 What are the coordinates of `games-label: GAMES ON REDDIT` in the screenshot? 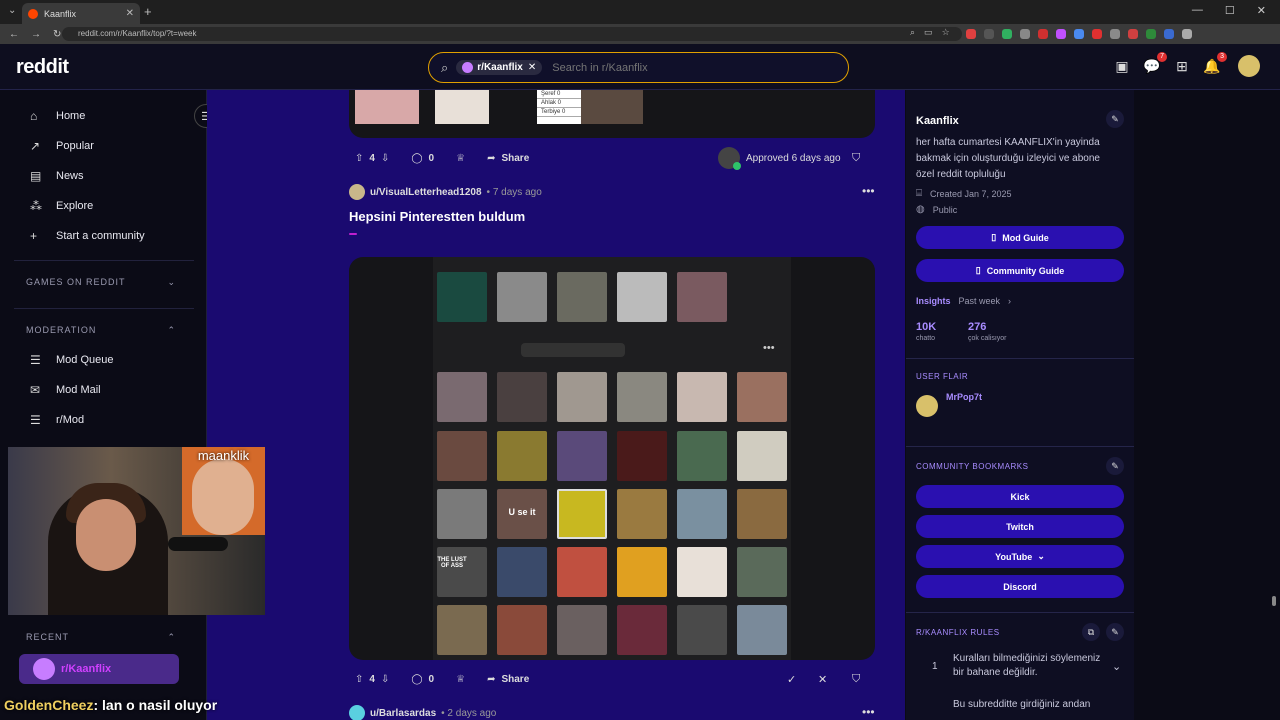 It's located at (76, 282).